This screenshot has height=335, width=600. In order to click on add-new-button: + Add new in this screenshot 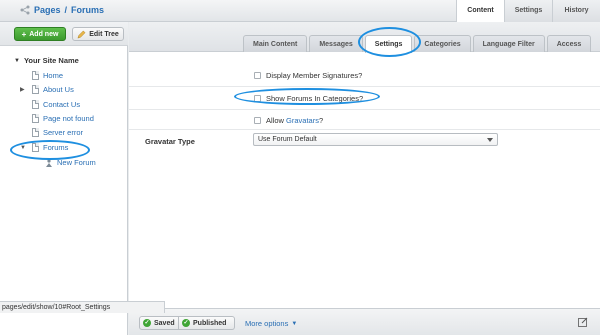, I will do `click(40, 34)`.